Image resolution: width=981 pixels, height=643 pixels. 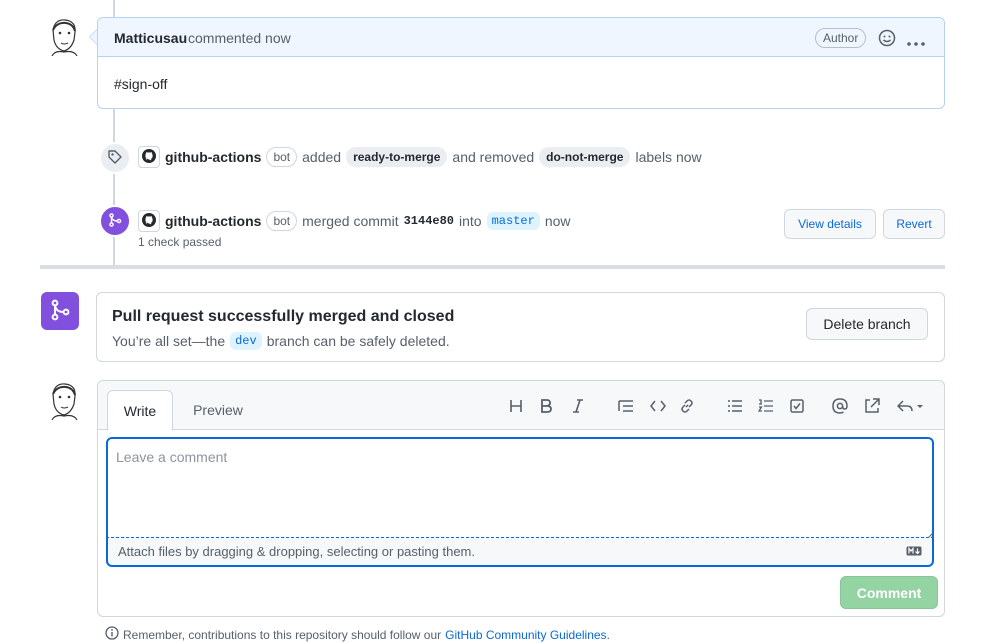 What do you see at coordinates (914, 551) in the screenshot?
I see `markdown-icon` at bounding box center [914, 551].